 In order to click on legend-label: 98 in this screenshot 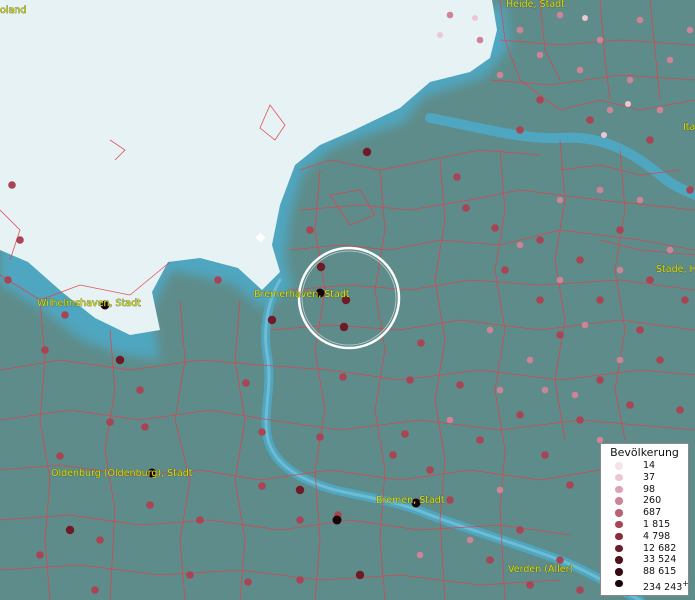, I will do `click(649, 489)`.